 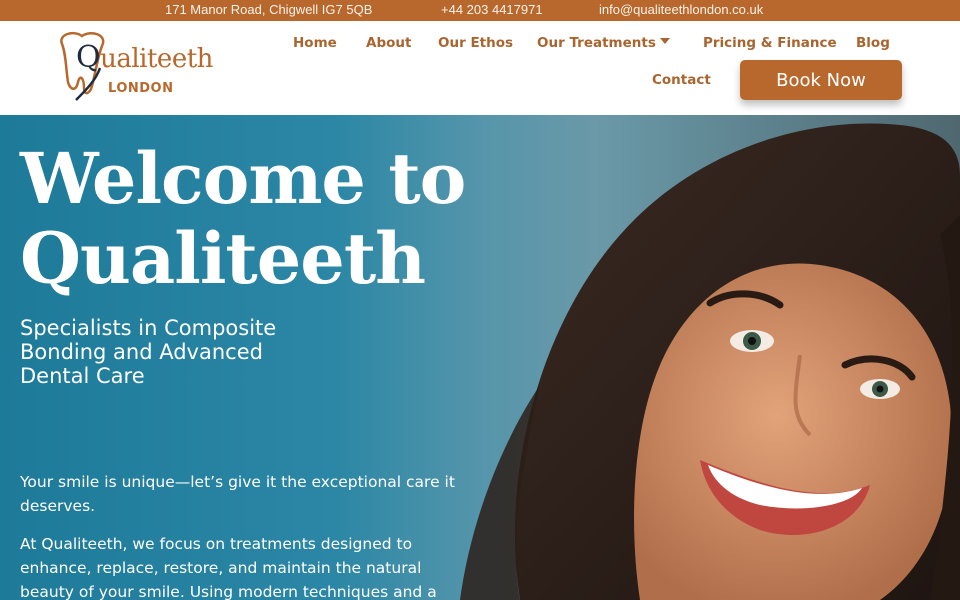 What do you see at coordinates (141, 88) in the screenshot?
I see `logo-subtitle: LONDON` at bounding box center [141, 88].